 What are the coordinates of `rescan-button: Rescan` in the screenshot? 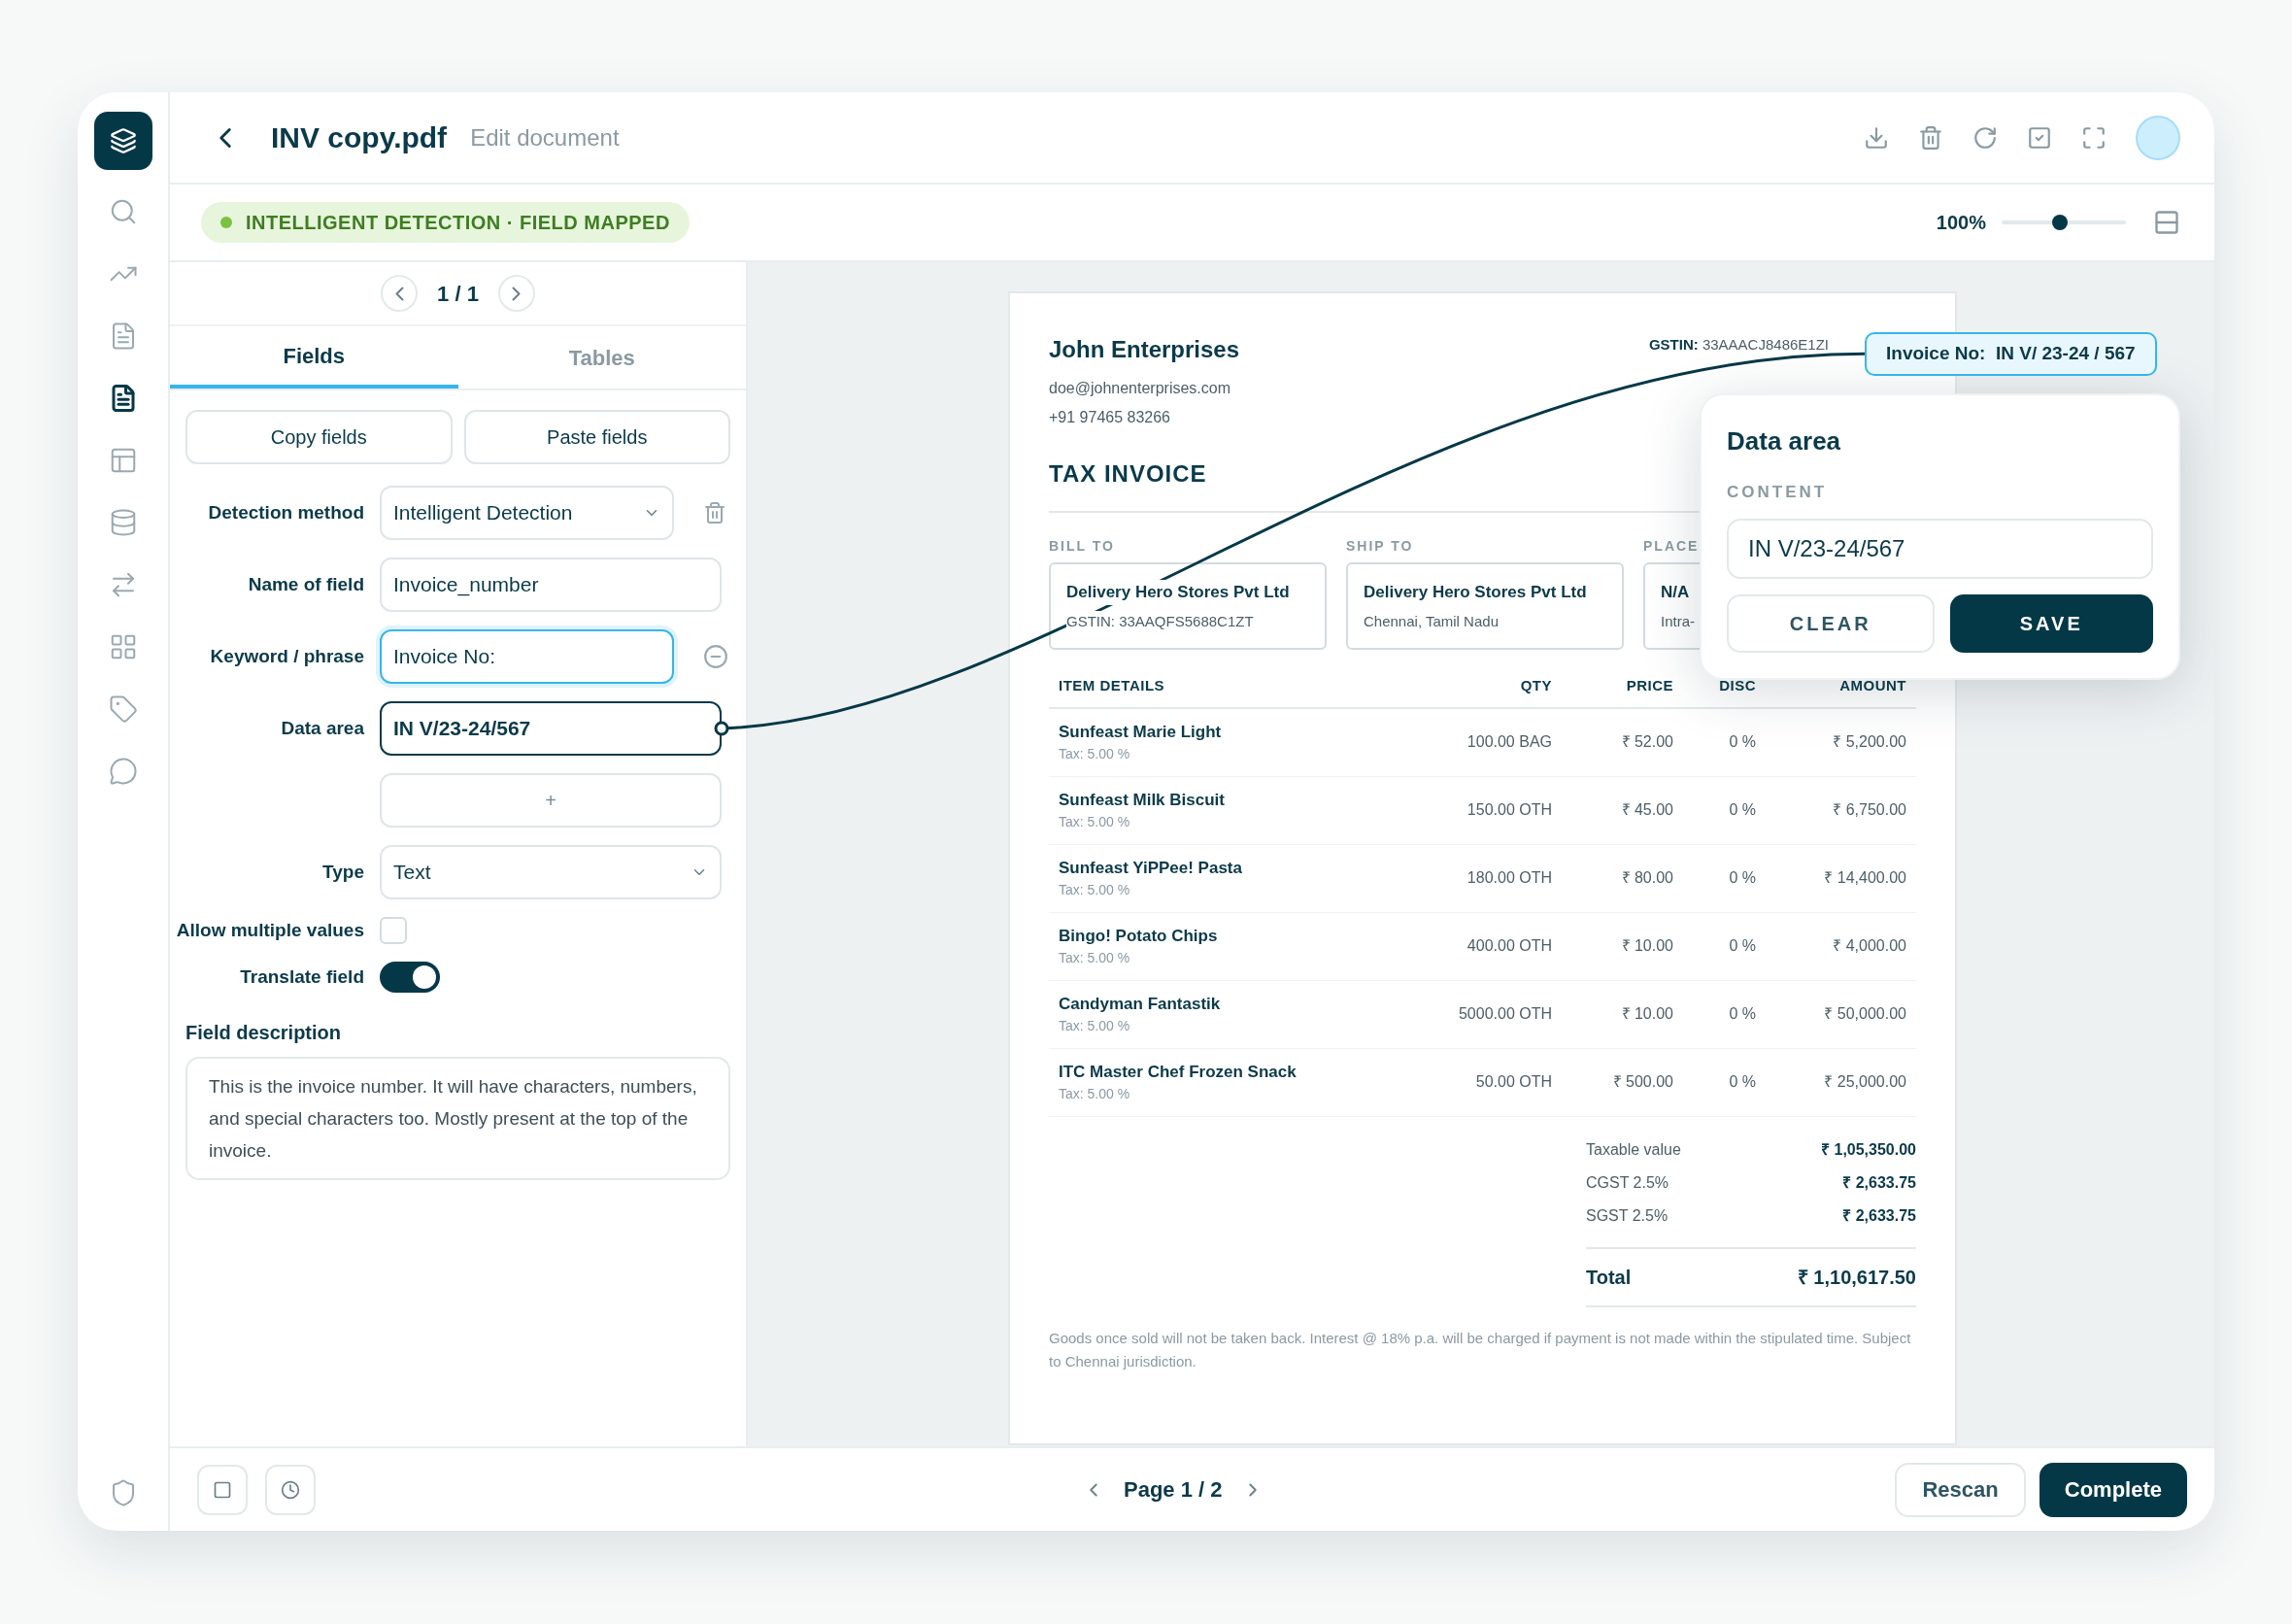 It's located at (1960, 1489).